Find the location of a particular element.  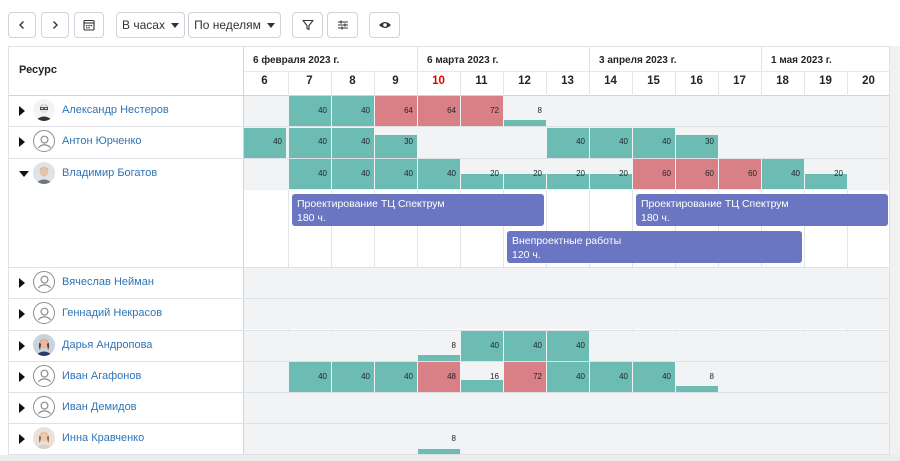

expanded-subrow-divider is located at coordinates (566, 189).